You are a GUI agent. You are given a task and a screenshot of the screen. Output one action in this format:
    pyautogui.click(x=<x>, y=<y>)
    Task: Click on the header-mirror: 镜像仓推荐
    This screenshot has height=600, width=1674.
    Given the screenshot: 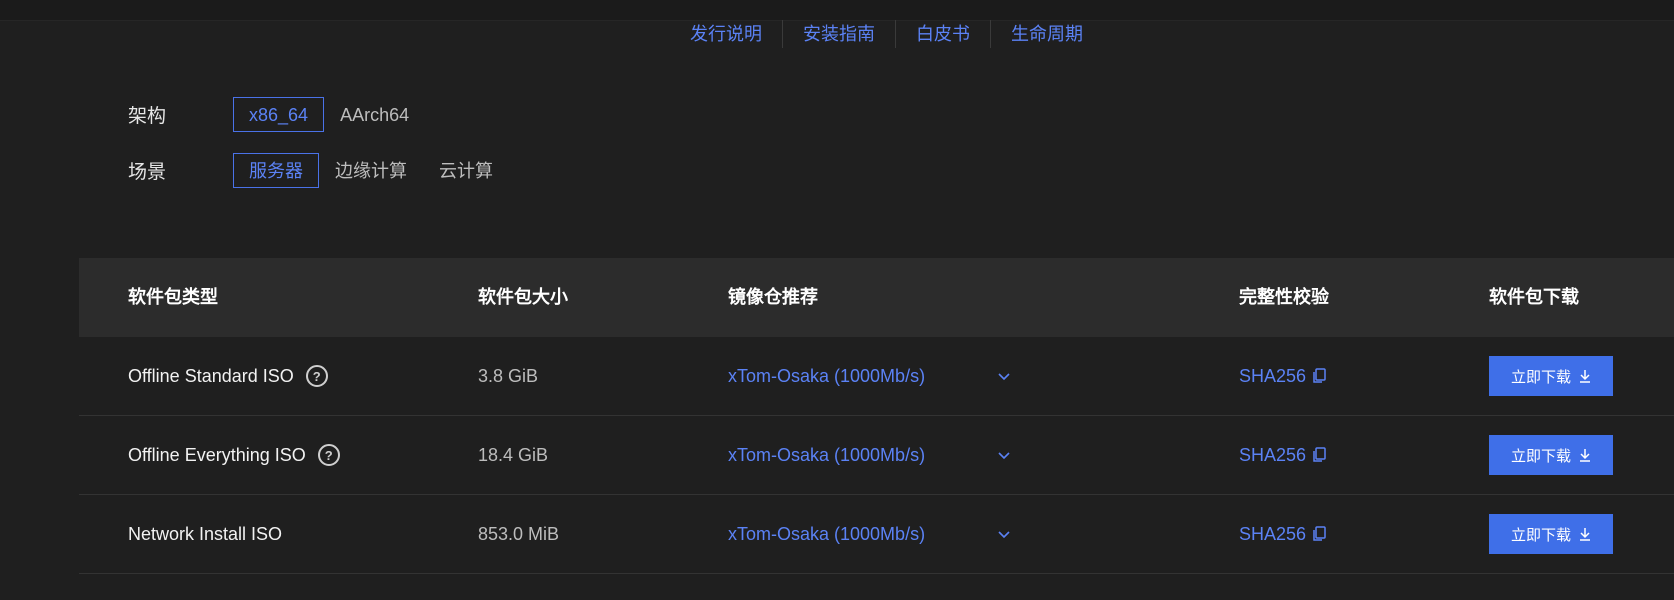 What is the action you would take?
    pyautogui.click(x=773, y=297)
    